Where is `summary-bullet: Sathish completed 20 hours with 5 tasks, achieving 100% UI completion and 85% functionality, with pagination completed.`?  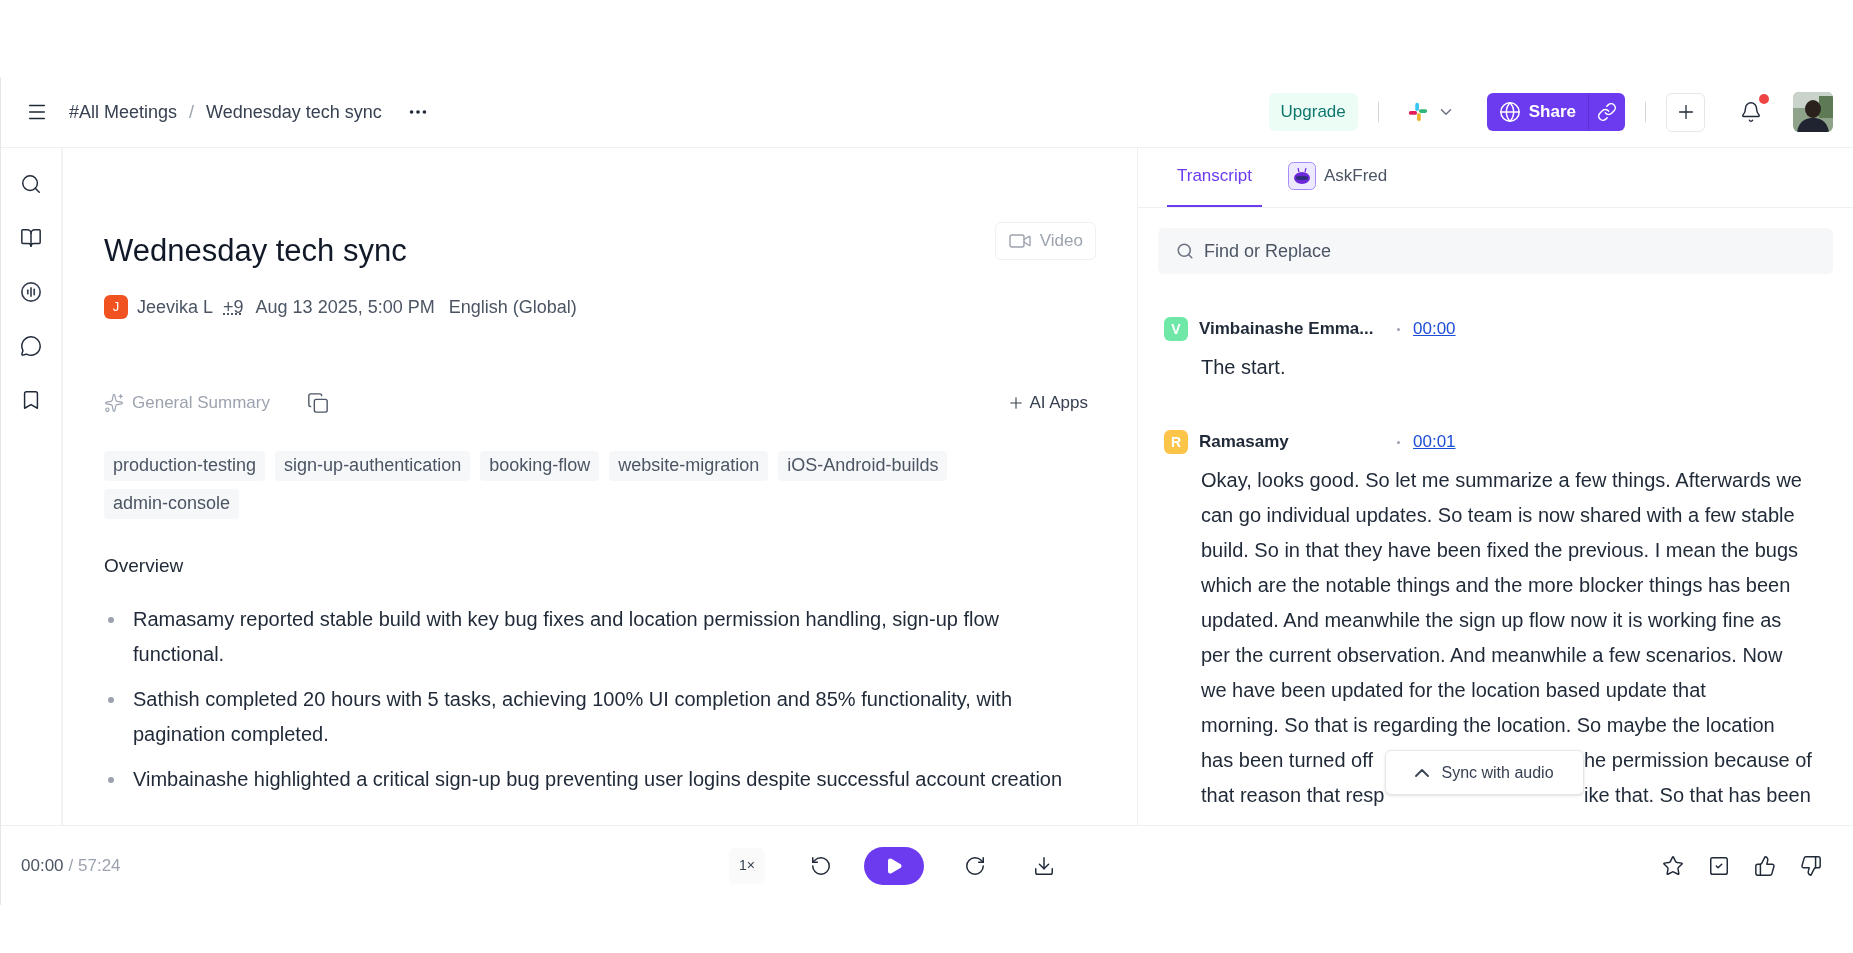
summary-bullet: Sathish completed 20 hours with 5 tasks, achieving 100% UI completion and 85% functionality, with pagination completed. is located at coordinates (573, 717).